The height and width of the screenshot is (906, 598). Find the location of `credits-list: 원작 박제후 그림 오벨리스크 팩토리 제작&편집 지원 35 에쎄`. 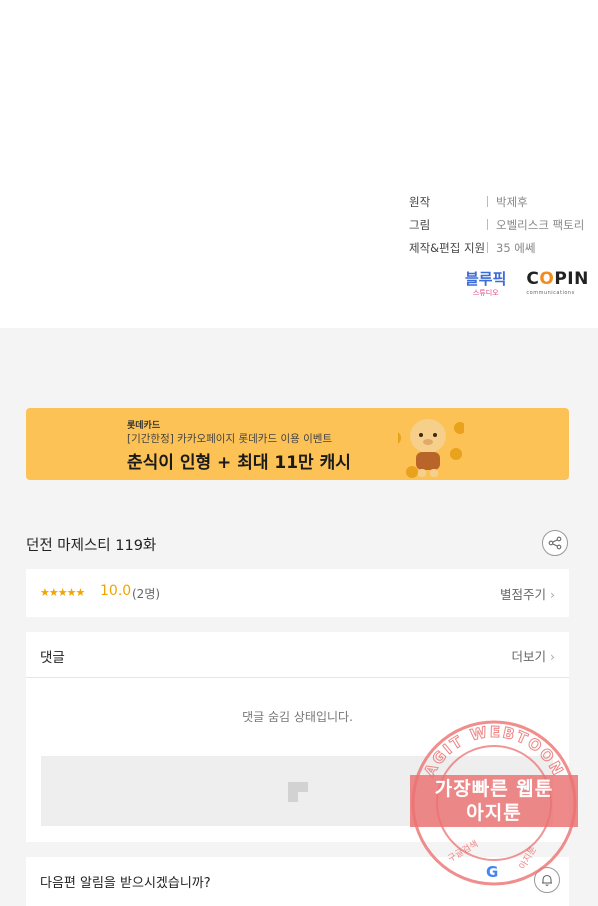

credits-list: 원작 박제후 그림 오벨리스크 팩토리 제작&편집 지원 35 에쎄 is located at coordinates (496, 224).